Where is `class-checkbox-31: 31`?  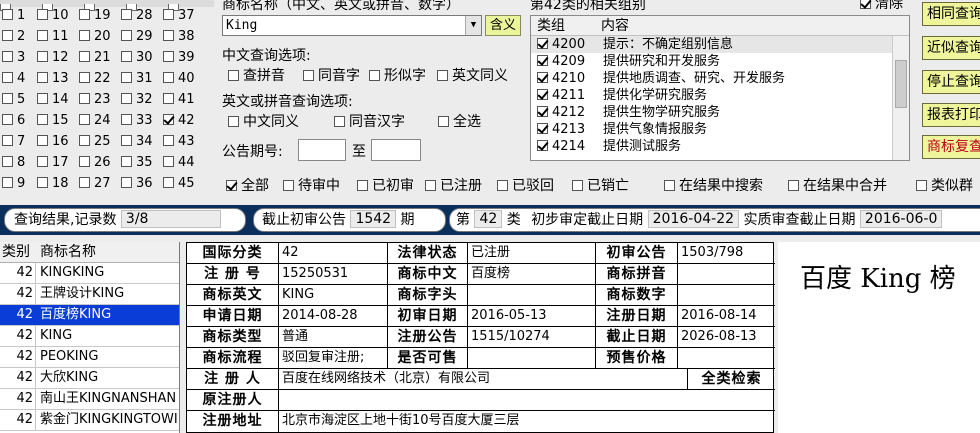
class-checkbox-31: 31 is located at coordinates (137, 79).